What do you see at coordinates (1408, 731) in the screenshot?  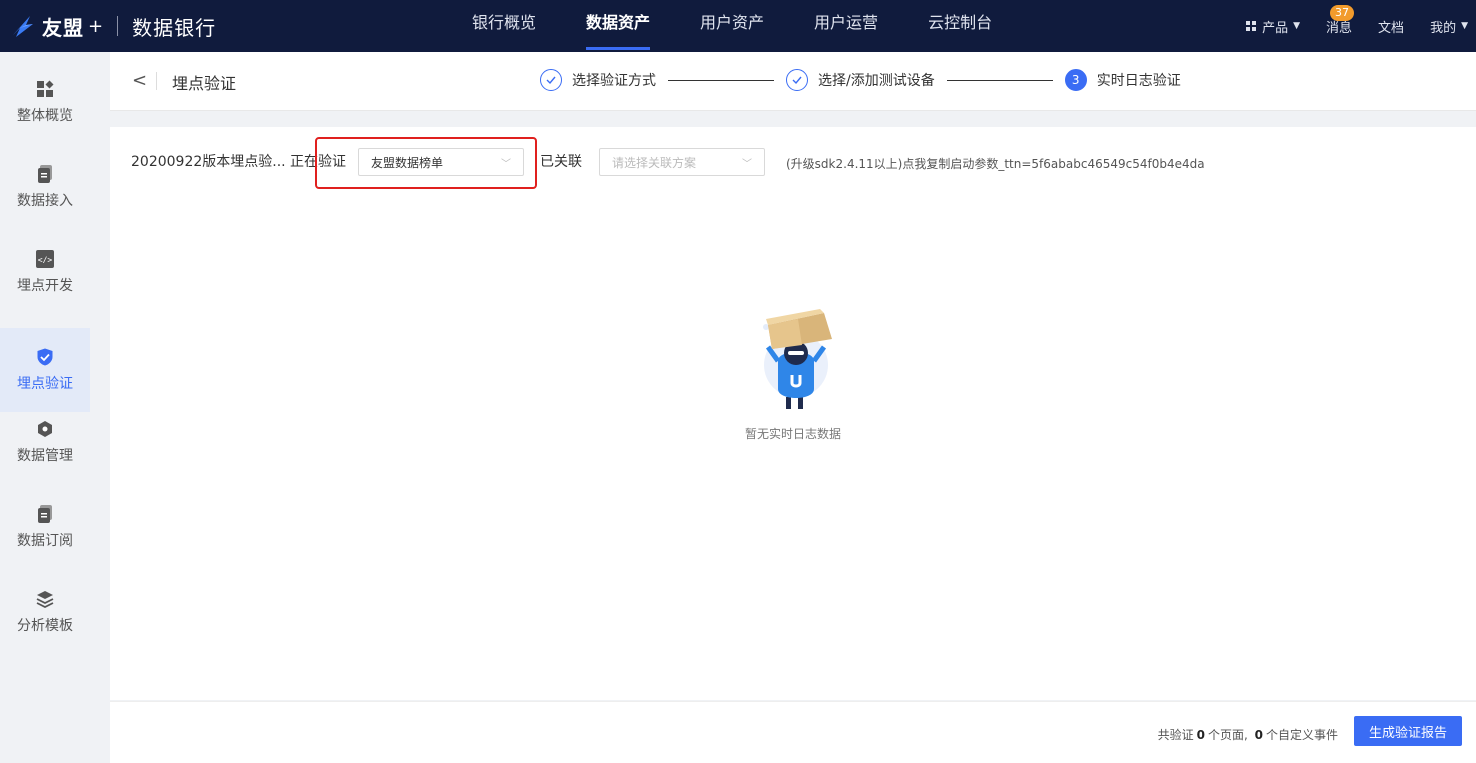 I see `generate-report-button: 生成验证报告` at bounding box center [1408, 731].